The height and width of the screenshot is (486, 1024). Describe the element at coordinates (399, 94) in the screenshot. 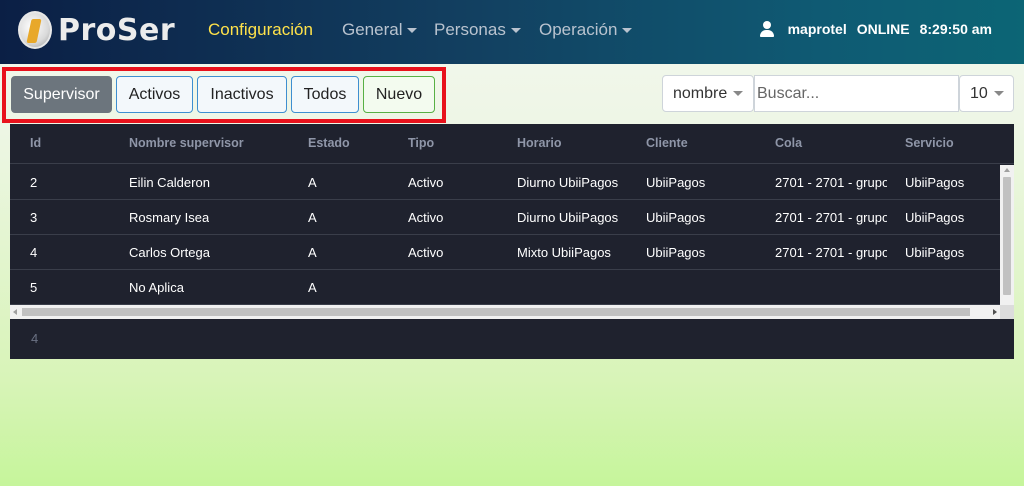

I see `nuevo-button: Nuevo` at that location.